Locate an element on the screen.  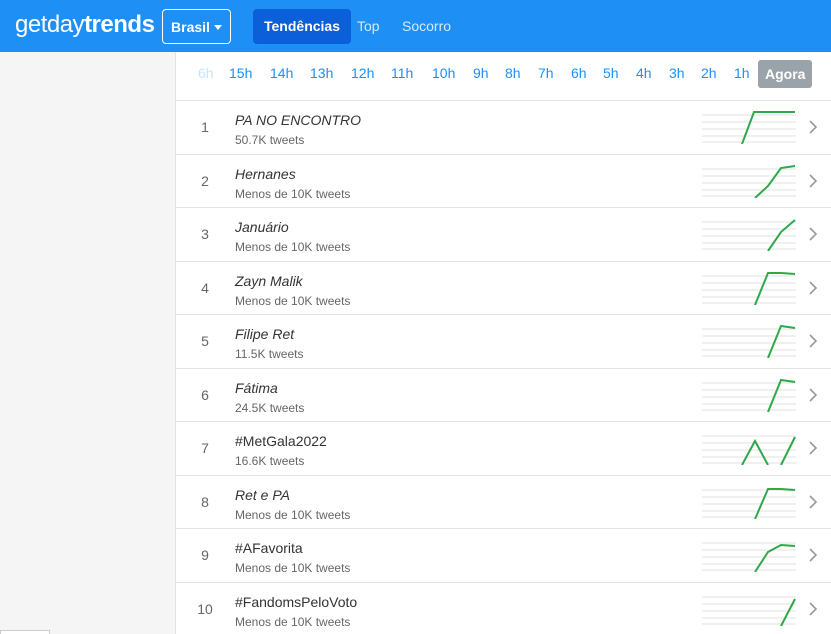
trend-name: Hernanes is located at coordinates (265, 174).